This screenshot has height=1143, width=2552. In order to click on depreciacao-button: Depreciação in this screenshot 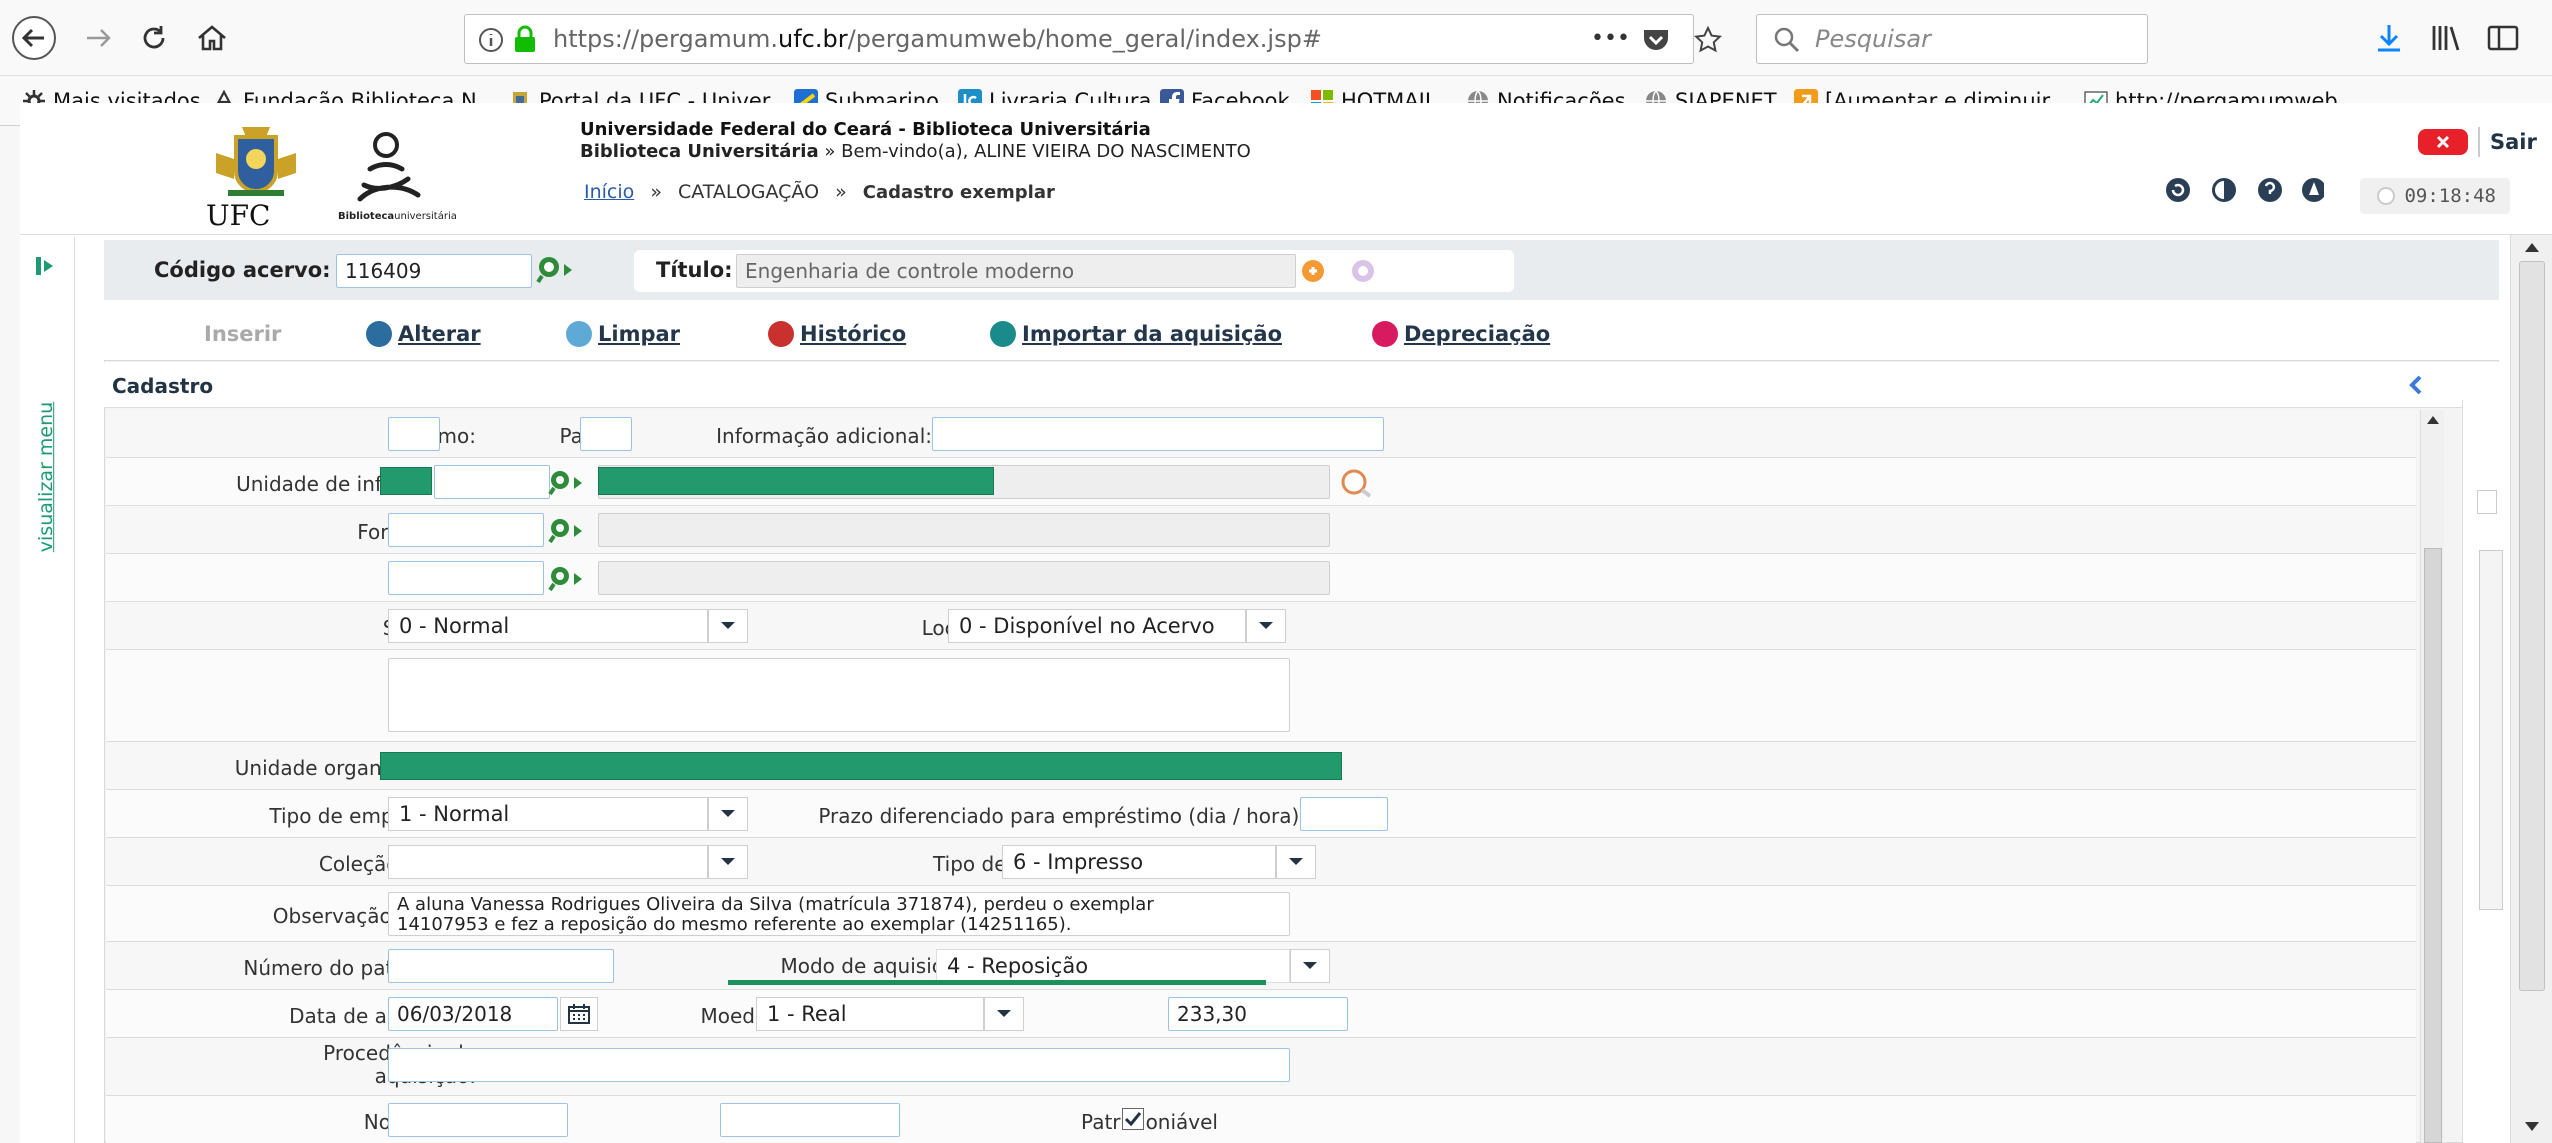, I will do `click(1461, 334)`.